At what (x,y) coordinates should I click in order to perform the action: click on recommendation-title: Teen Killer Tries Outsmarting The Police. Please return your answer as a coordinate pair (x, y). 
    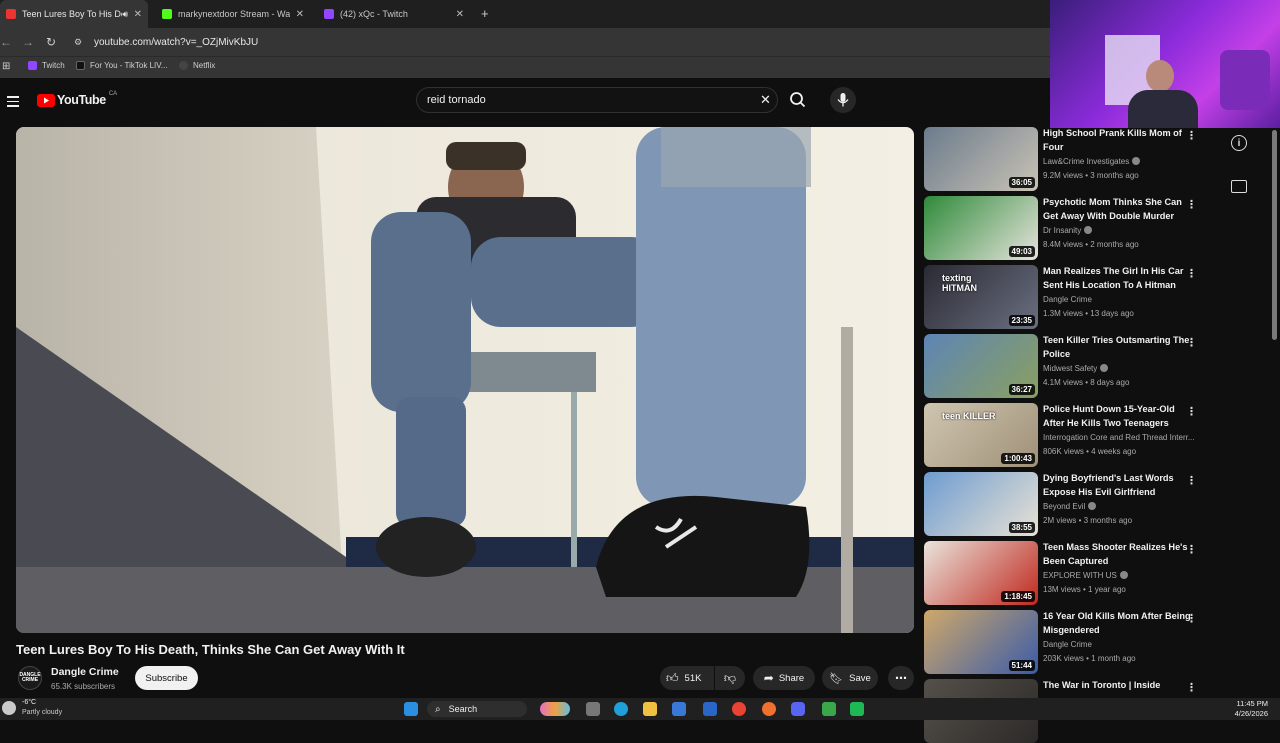
    Looking at the image, I should click on (1119, 347).